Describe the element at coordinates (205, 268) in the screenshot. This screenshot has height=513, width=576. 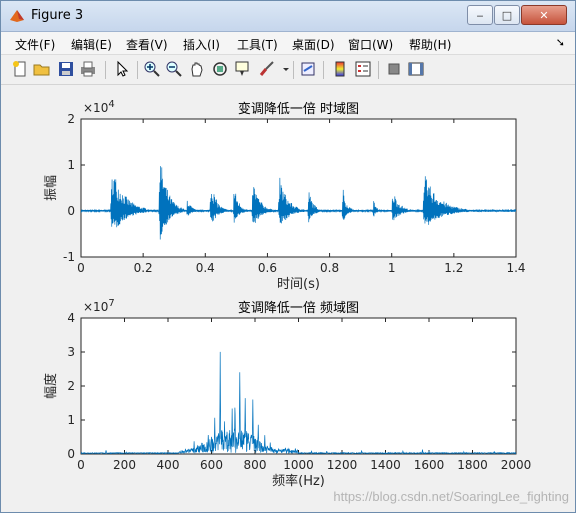
I see `x-tick-label: 0.4` at that location.